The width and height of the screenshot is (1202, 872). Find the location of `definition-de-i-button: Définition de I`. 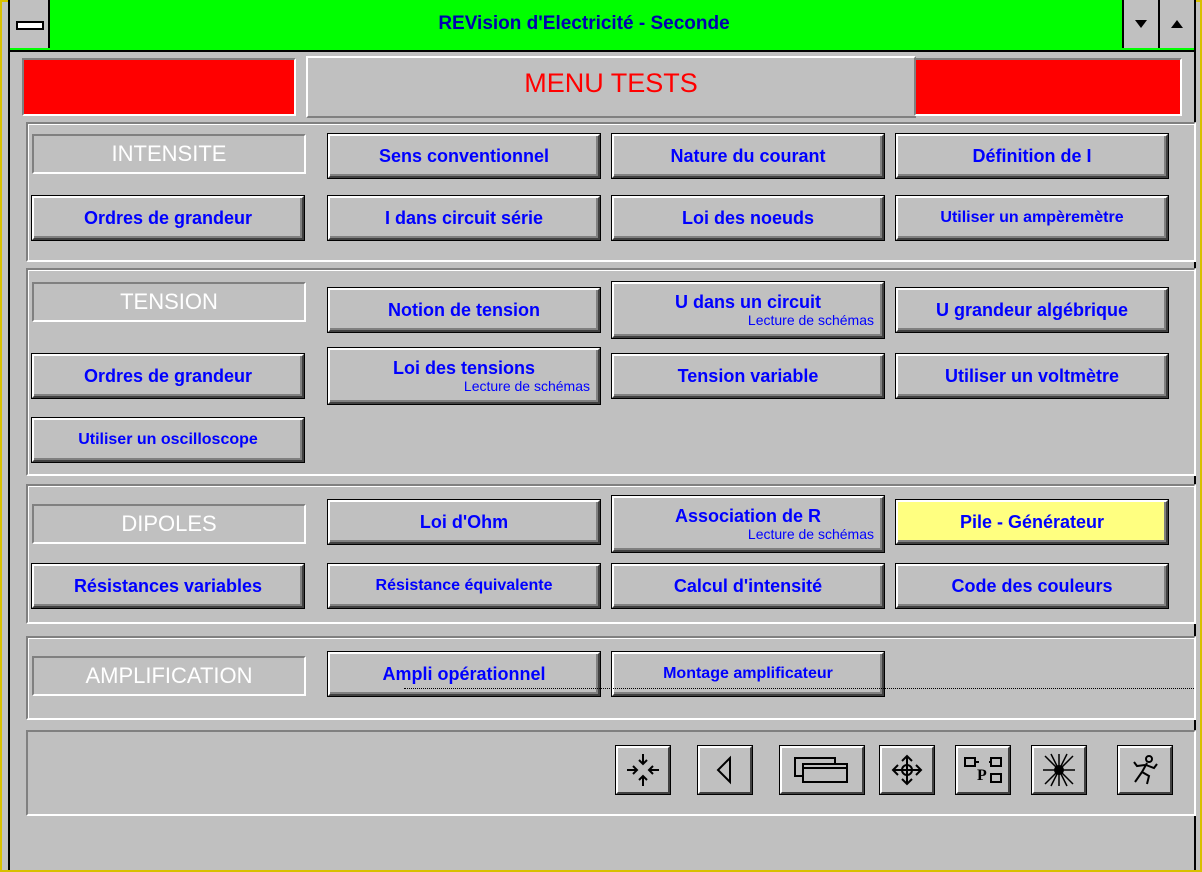

definition-de-i-button: Définition de I is located at coordinates (1032, 156).